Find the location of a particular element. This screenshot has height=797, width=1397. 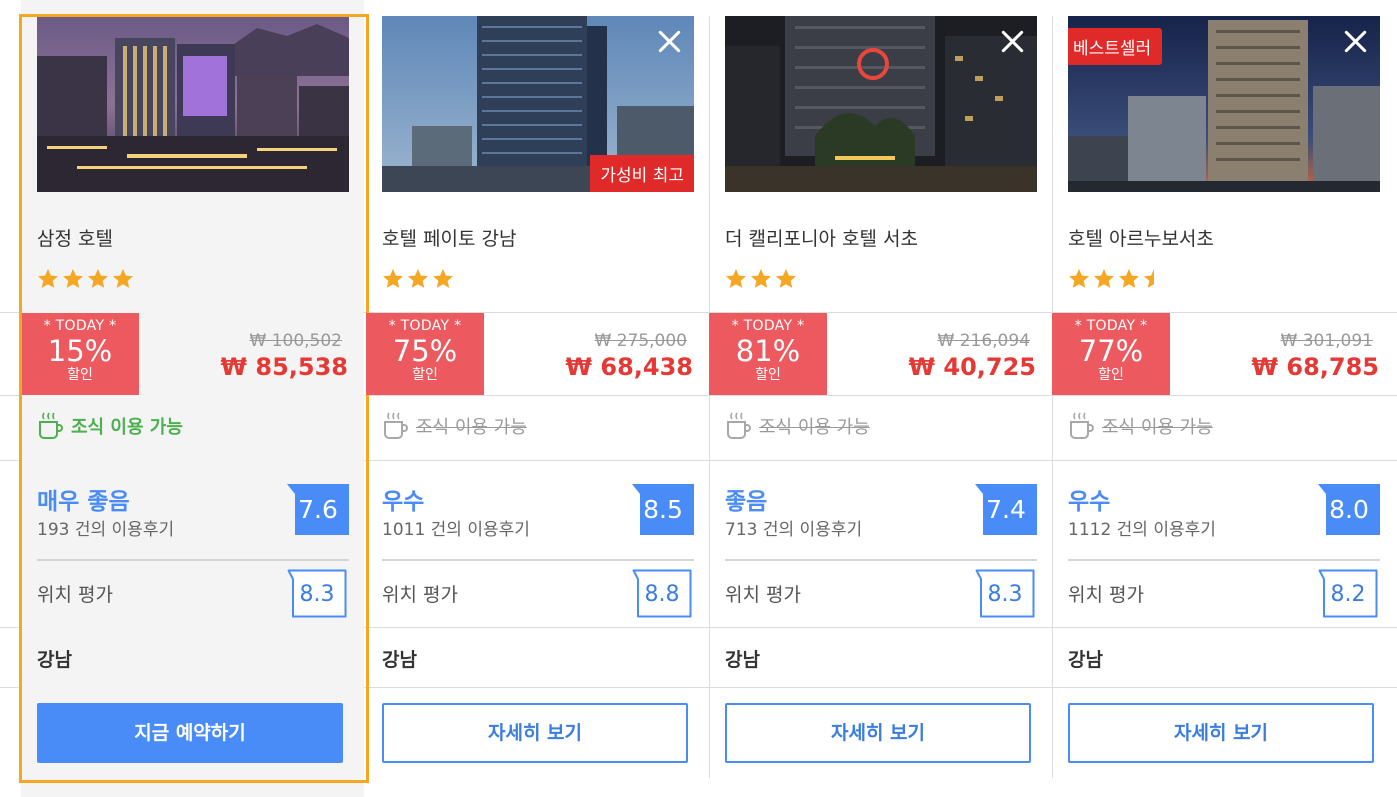

hotel-photo: 가성비 최고 is located at coordinates (538, 104).